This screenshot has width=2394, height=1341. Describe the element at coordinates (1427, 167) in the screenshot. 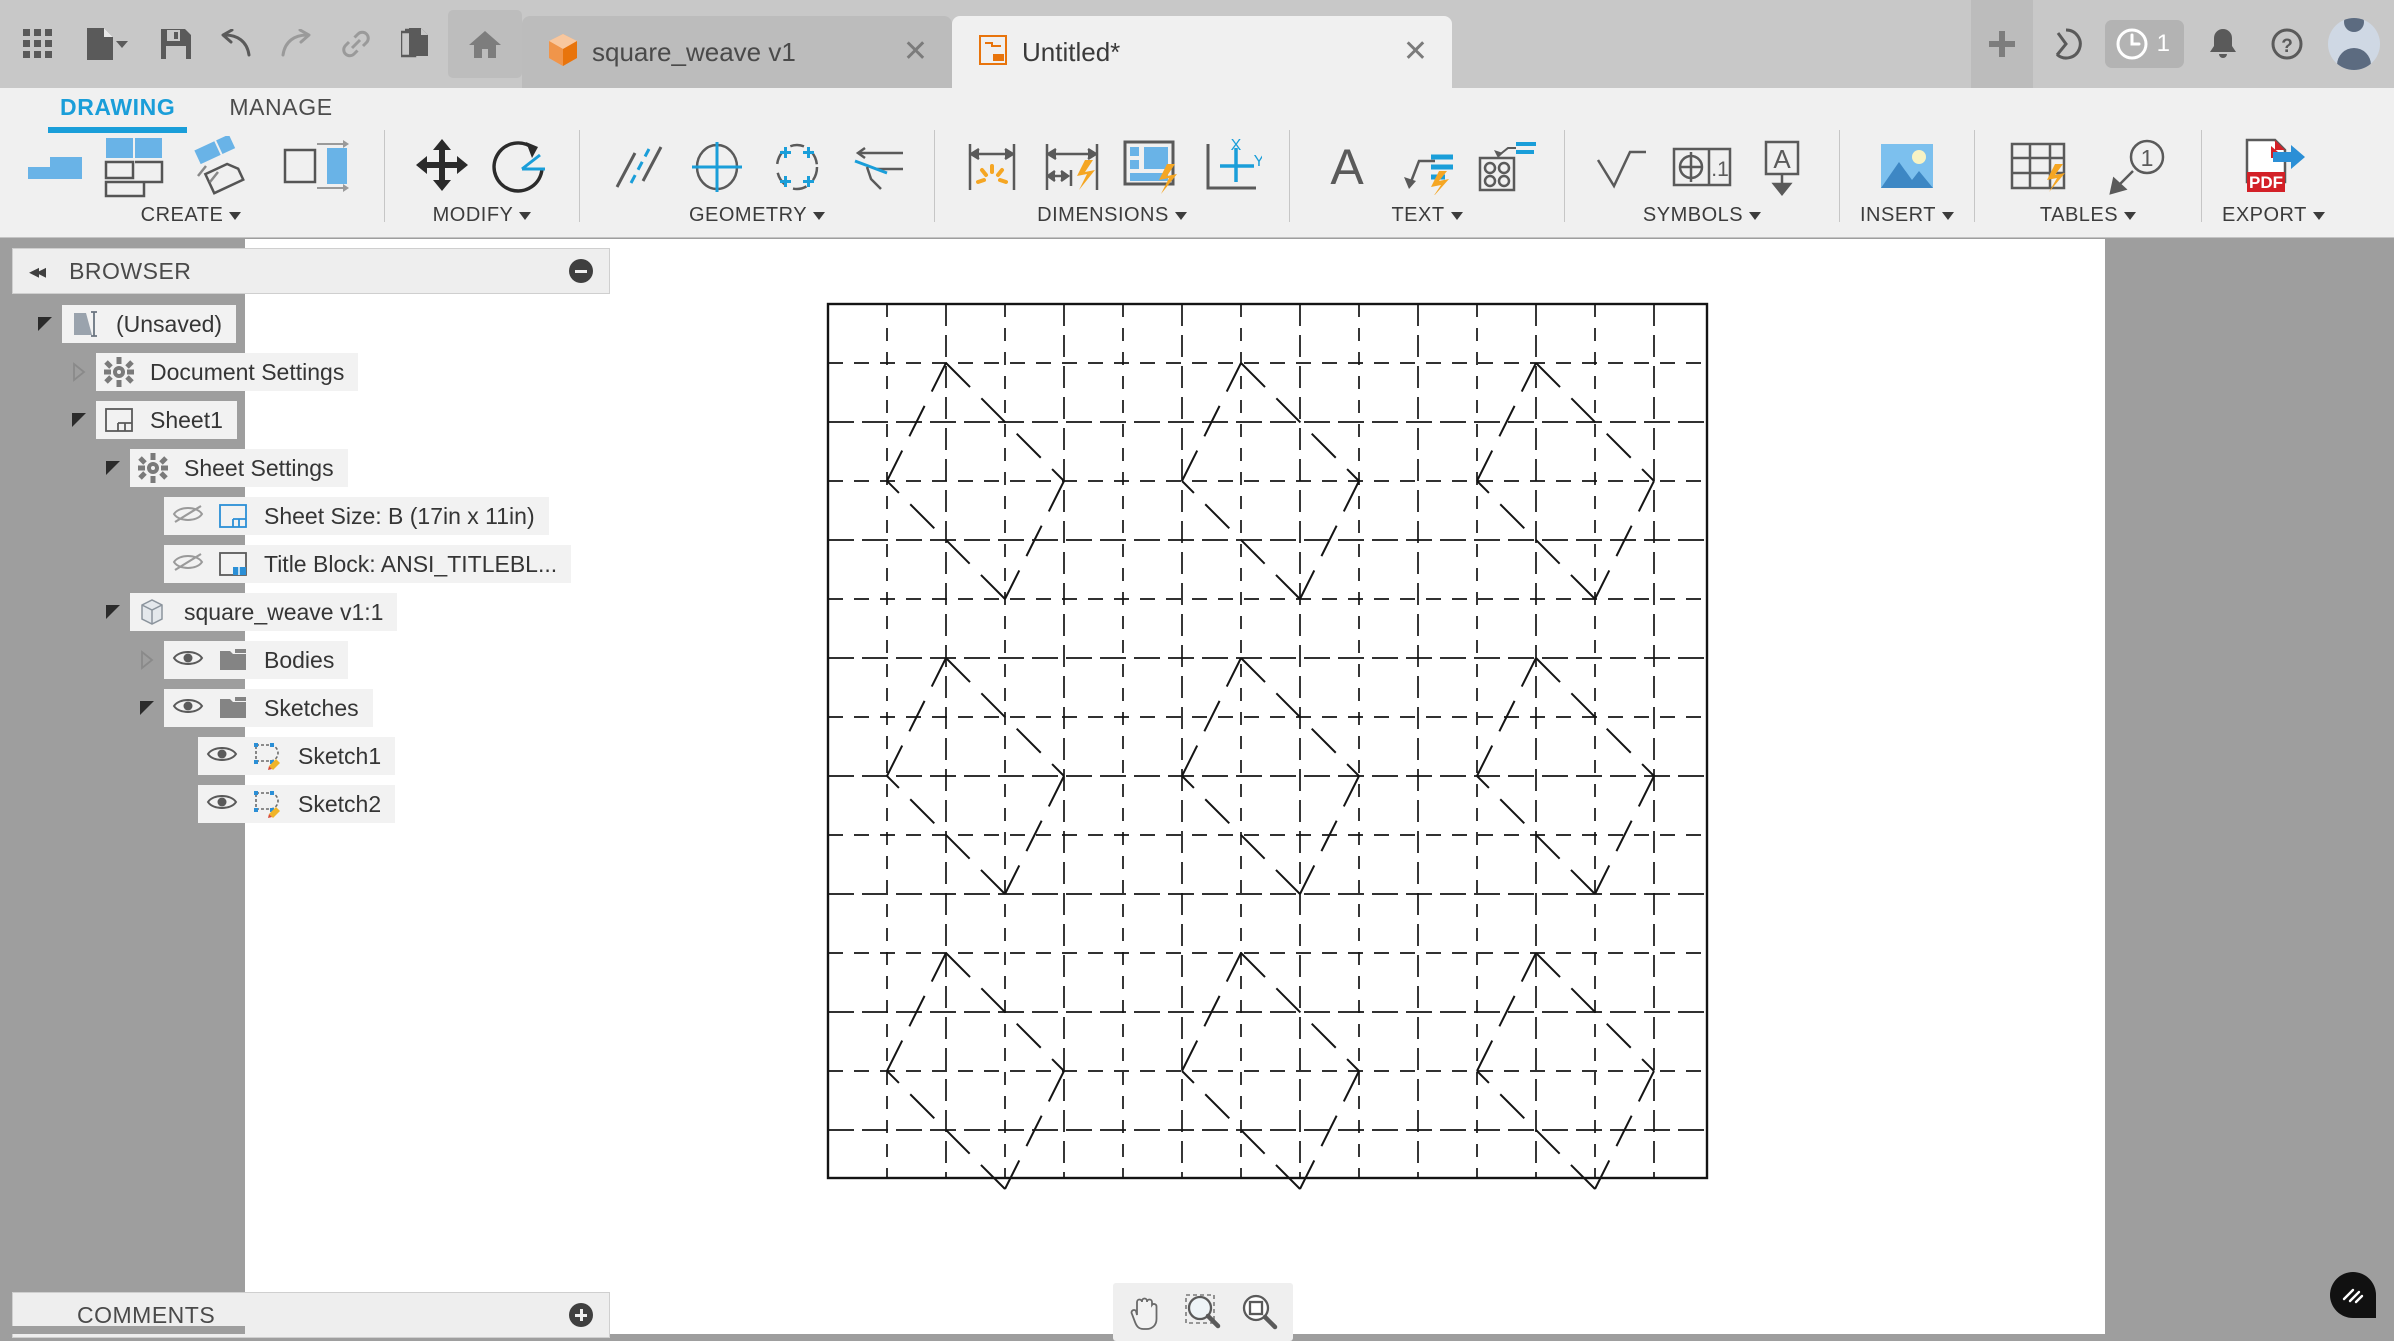

I see `leader-text-icon` at that location.